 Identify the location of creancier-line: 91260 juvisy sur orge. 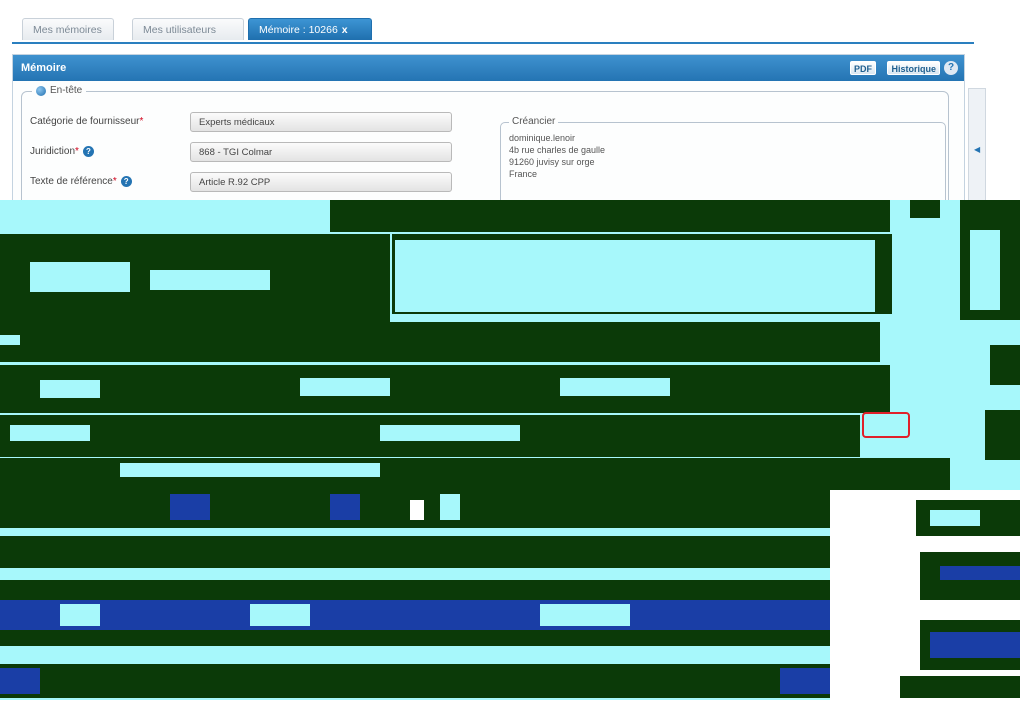
(552, 162).